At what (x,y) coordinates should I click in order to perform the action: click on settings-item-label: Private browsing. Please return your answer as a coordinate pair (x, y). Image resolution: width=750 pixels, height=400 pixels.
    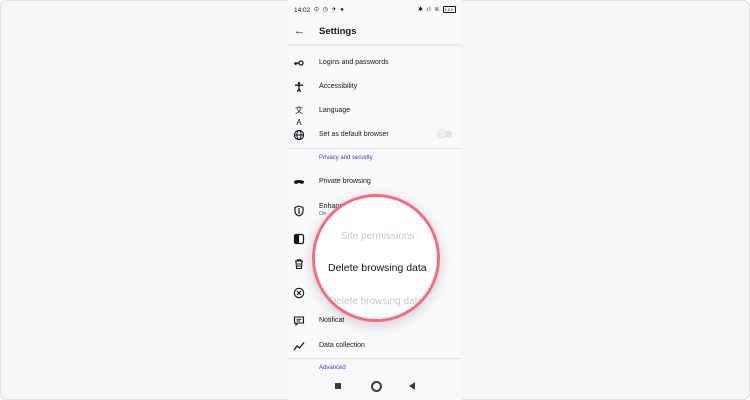
    Looking at the image, I should click on (345, 181).